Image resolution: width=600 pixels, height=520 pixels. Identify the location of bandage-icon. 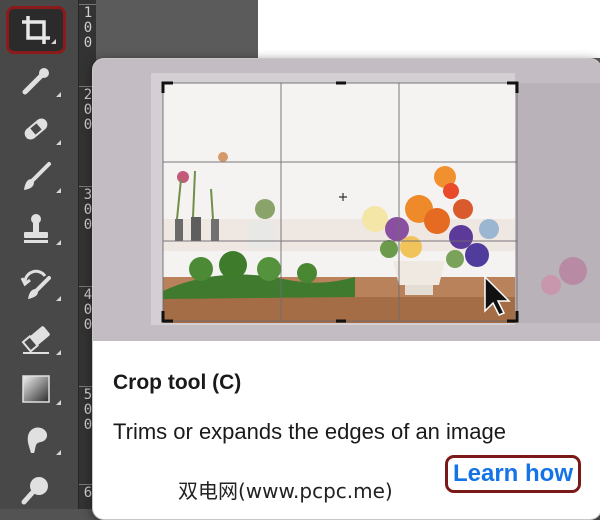
(36, 129).